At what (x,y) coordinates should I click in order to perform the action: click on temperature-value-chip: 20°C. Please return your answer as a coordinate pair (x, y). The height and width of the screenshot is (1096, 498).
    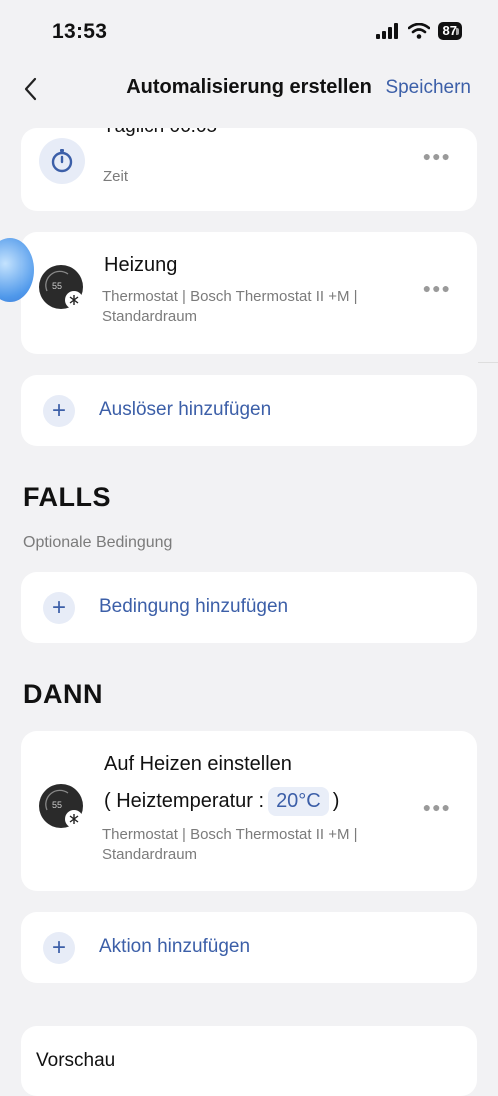
    Looking at the image, I should click on (298, 801).